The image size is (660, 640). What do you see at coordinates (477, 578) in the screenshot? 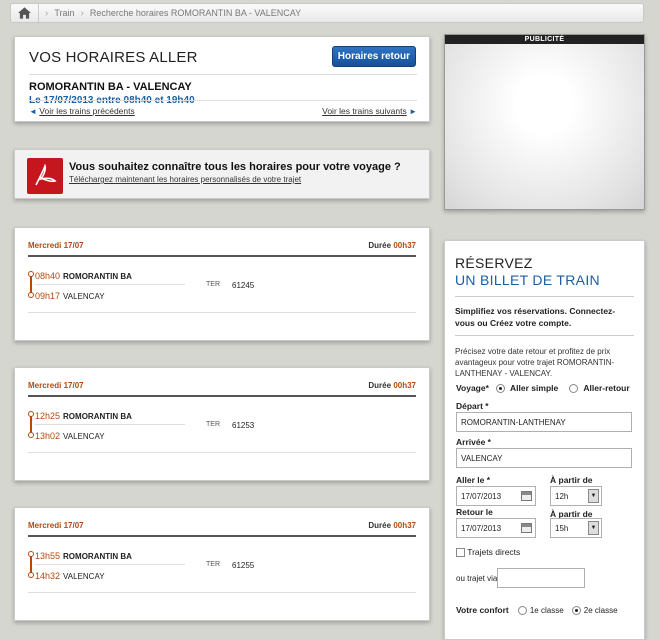
I see `via-label: ou trajet via` at bounding box center [477, 578].